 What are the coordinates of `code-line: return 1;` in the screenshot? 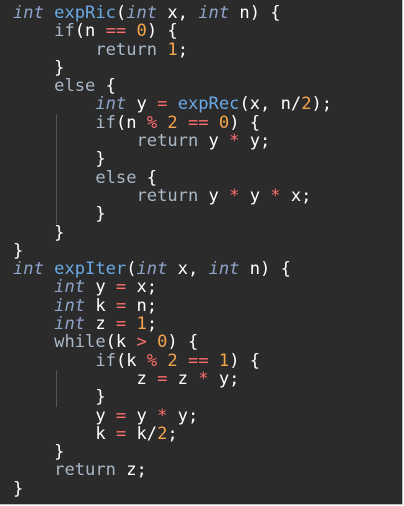 It's located at (172, 50).